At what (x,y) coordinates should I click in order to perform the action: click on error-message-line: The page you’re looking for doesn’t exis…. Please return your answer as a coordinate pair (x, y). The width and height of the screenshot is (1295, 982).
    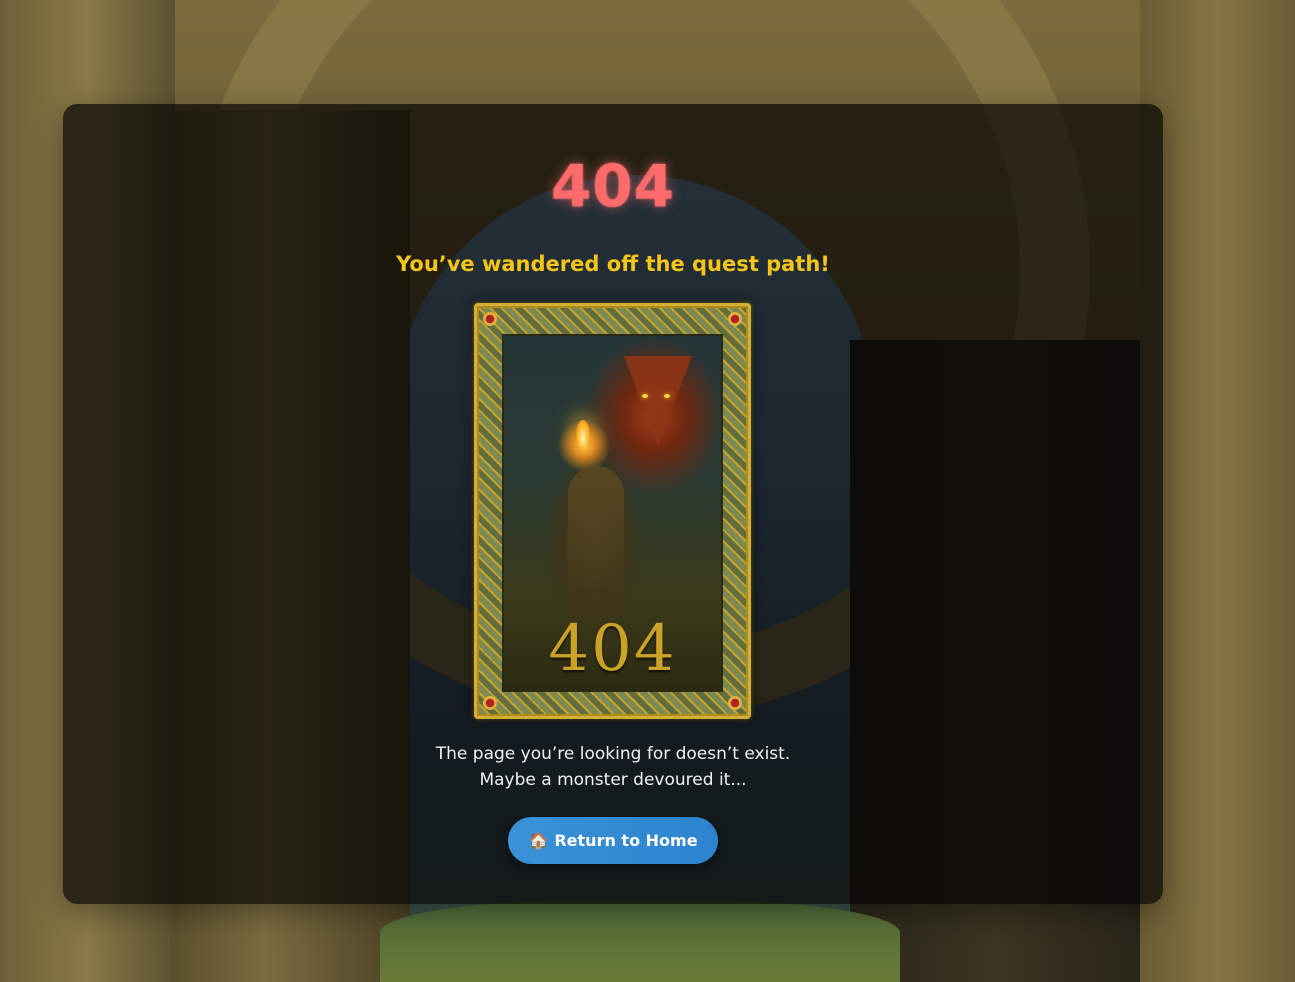
    Looking at the image, I should click on (613, 754).